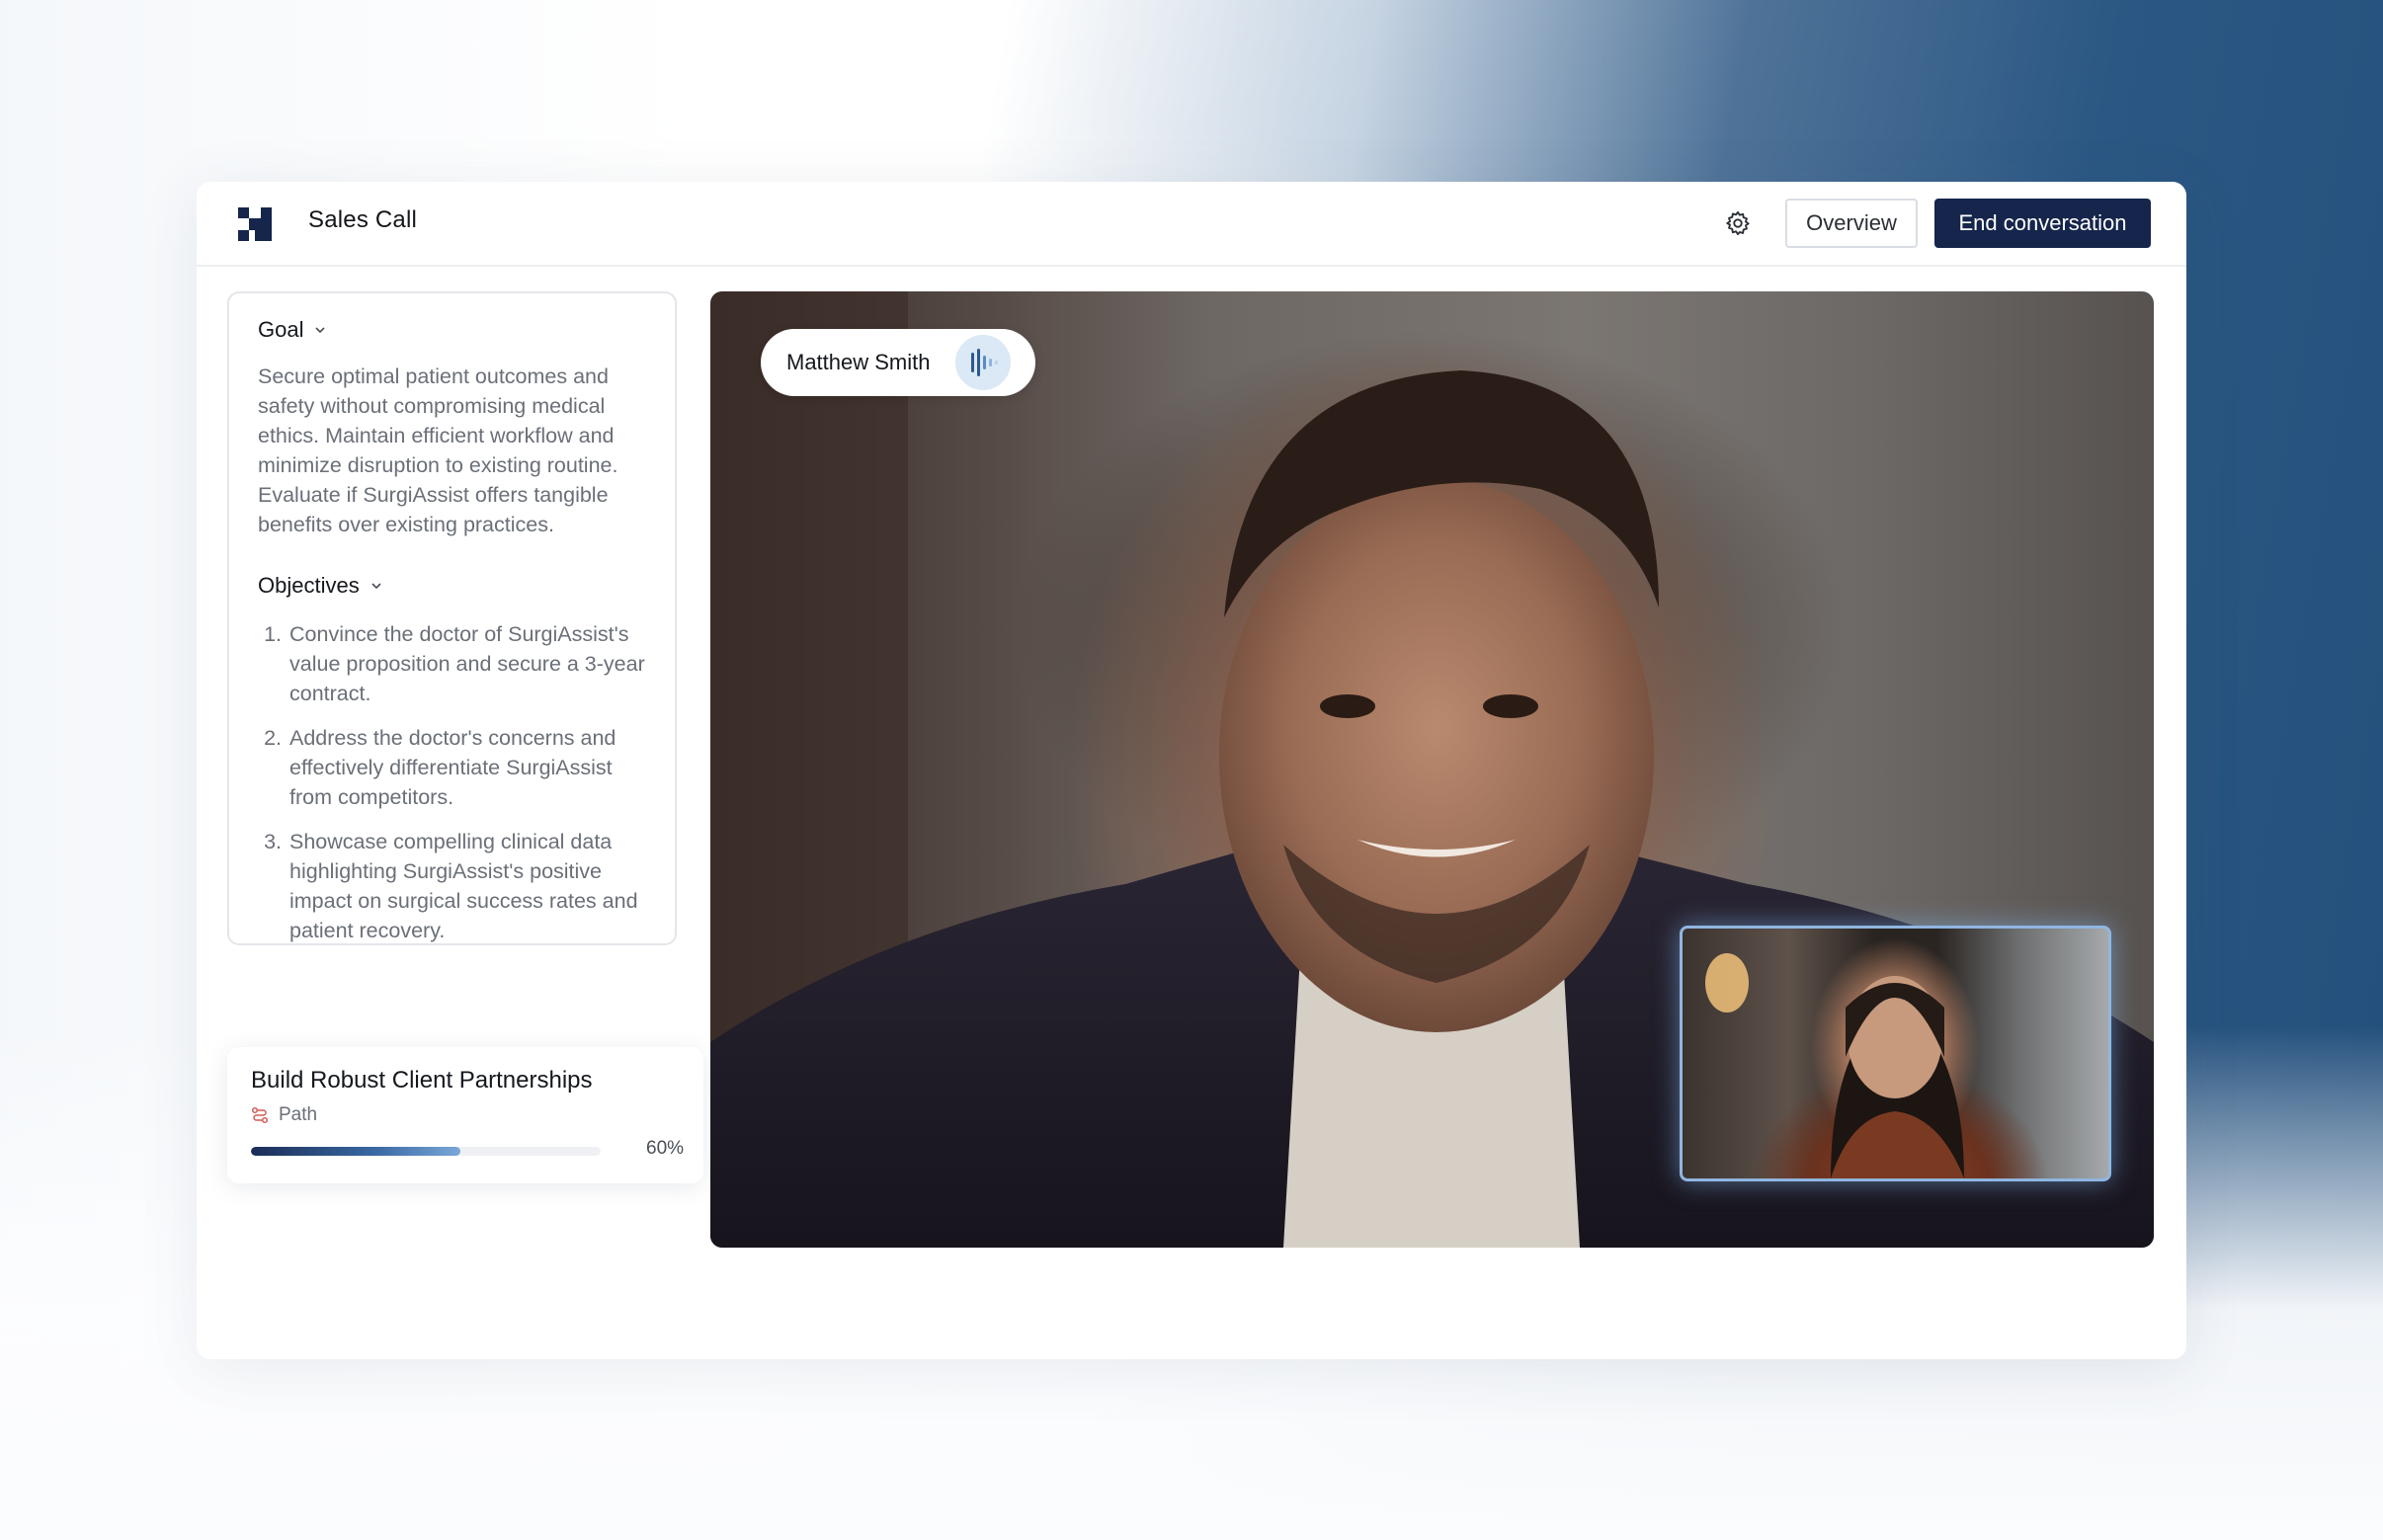  Describe the element at coordinates (983, 362) in the screenshot. I see `audio-wave-icon` at that location.